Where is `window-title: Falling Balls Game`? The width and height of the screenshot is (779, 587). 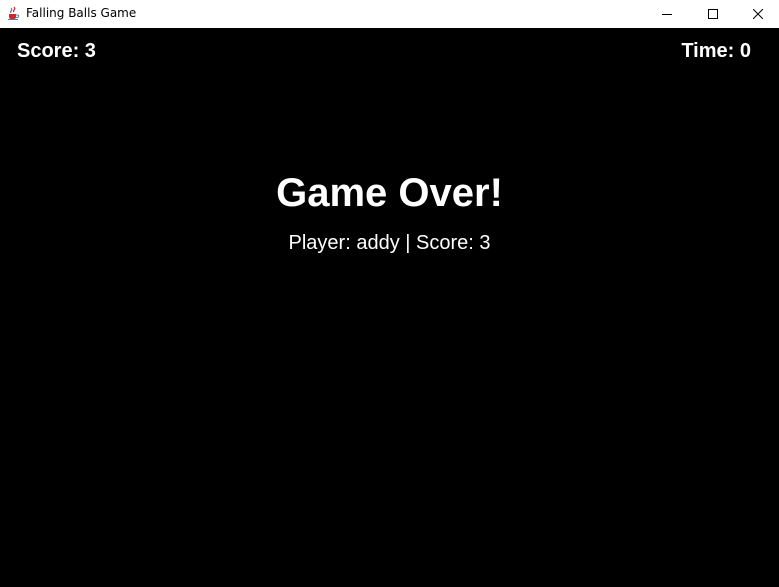 window-title: Falling Balls Game is located at coordinates (81, 13).